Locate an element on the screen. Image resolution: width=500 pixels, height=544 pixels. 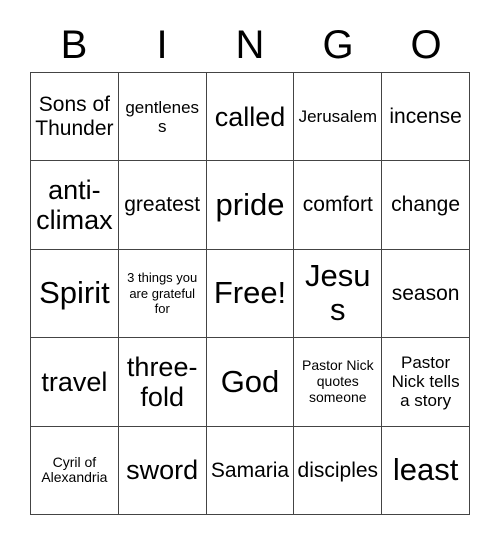
header-letter-text: B is located at coordinates (74, 45).